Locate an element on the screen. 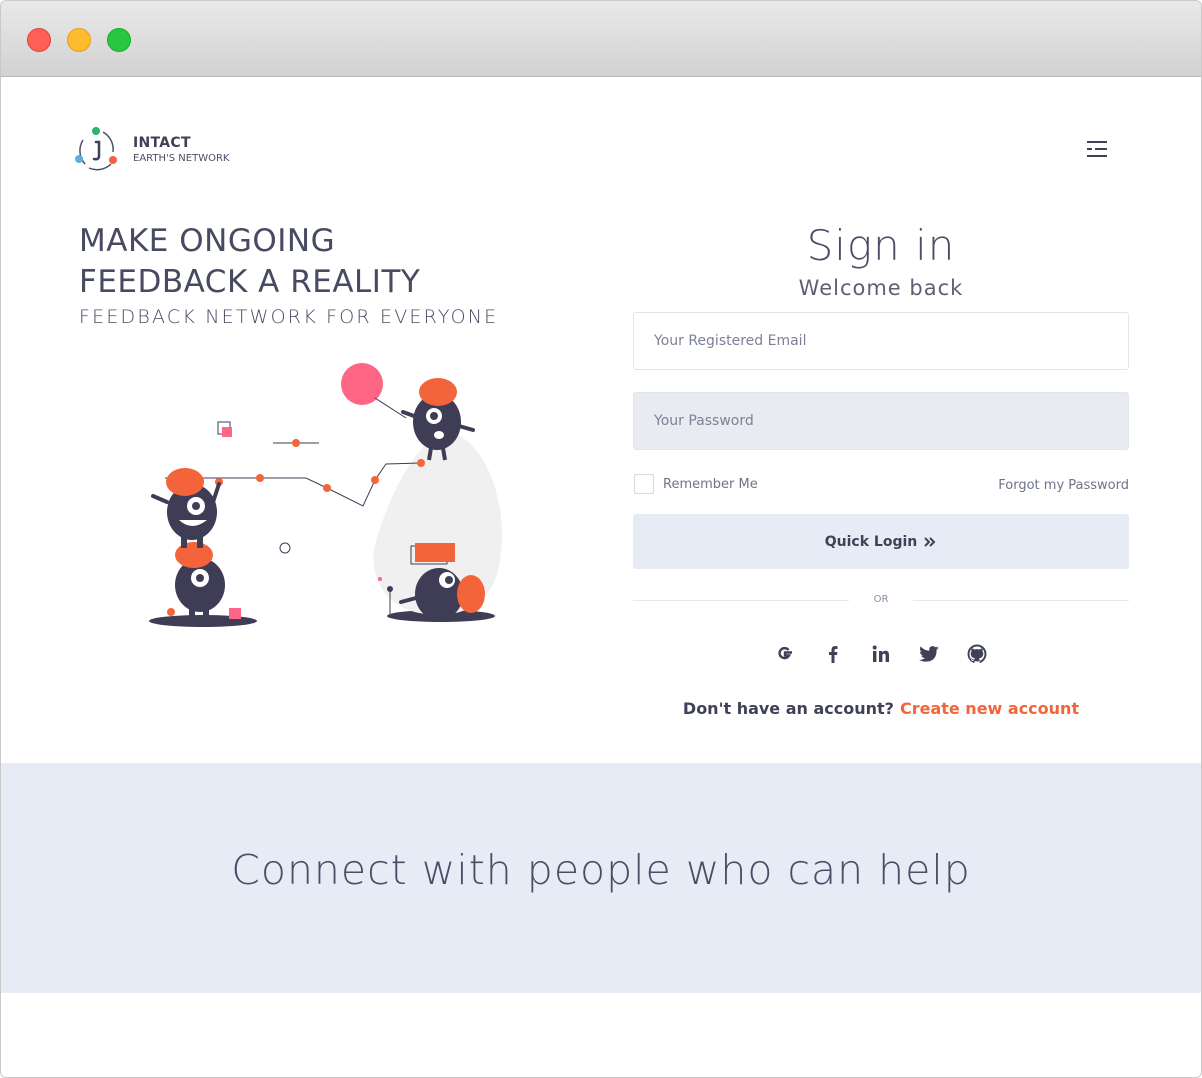 This screenshot has height=1078, width=1202. remember-me-label: Remember Me is located at coordinates (710, 484).